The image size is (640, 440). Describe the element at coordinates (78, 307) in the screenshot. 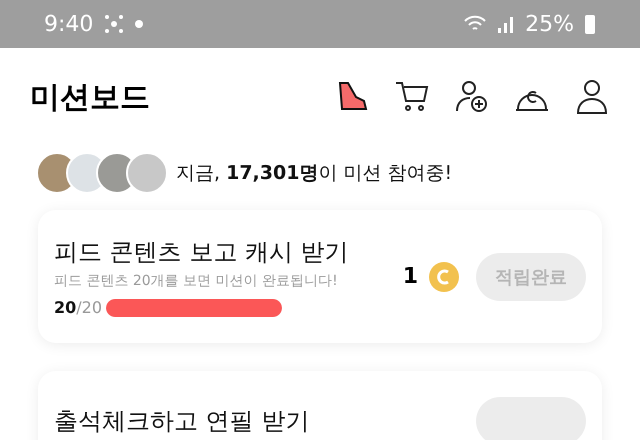

I see `progress-count: 20/20` at that location.